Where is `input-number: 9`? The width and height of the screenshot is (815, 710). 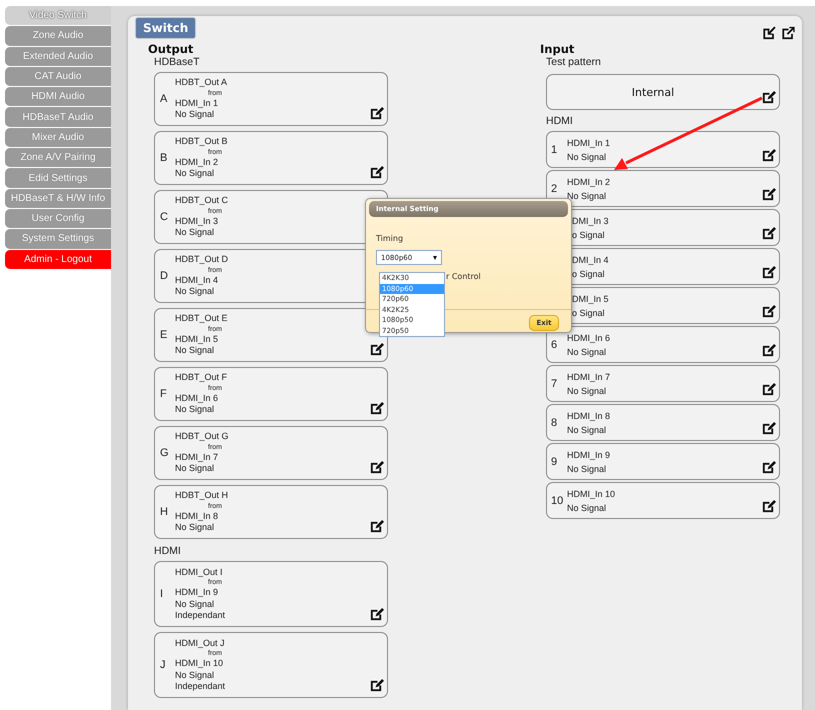 input-number: 9 is located at coordinates (554, 462).